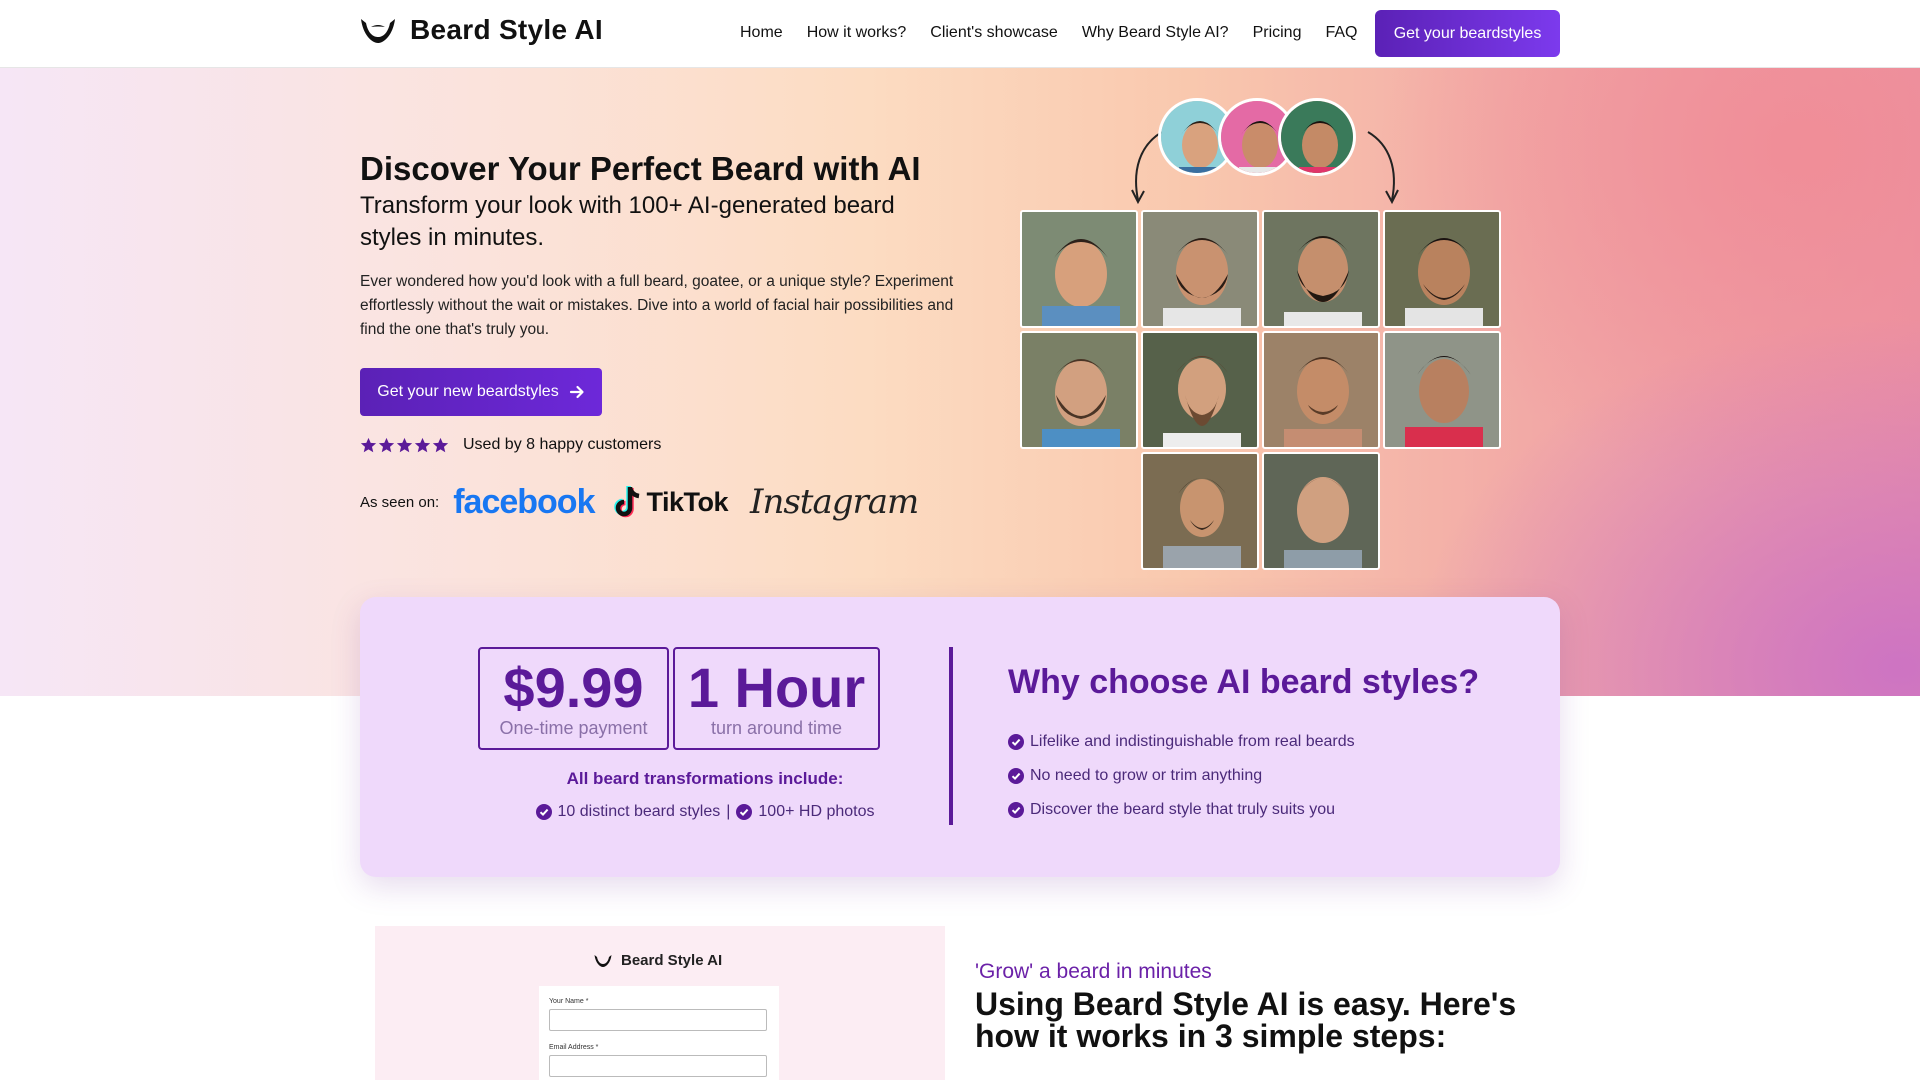 Image resolution: width=1920 pixels, height=1080 pixels. I want to click on as-seen-on-label: As seen on:, so click(400, 502).